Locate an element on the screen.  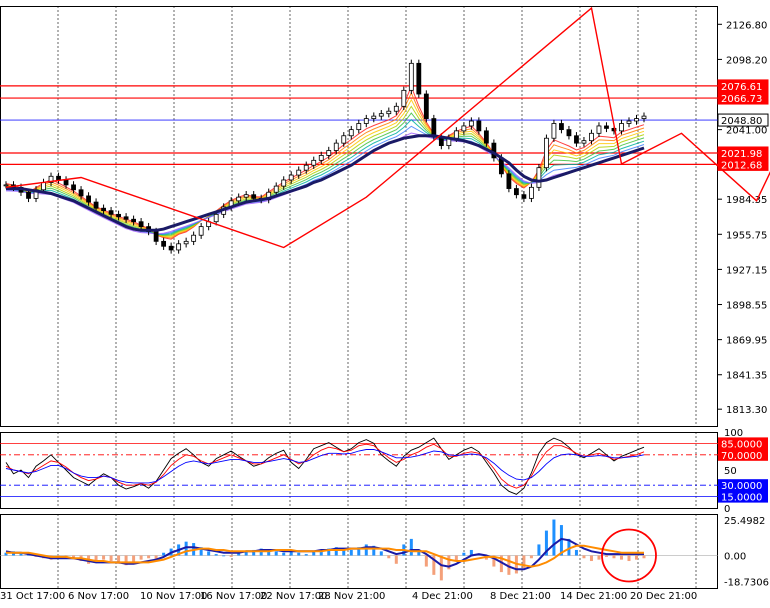
oscillator-tick-label: 0 is located at coordinates (727, 509).